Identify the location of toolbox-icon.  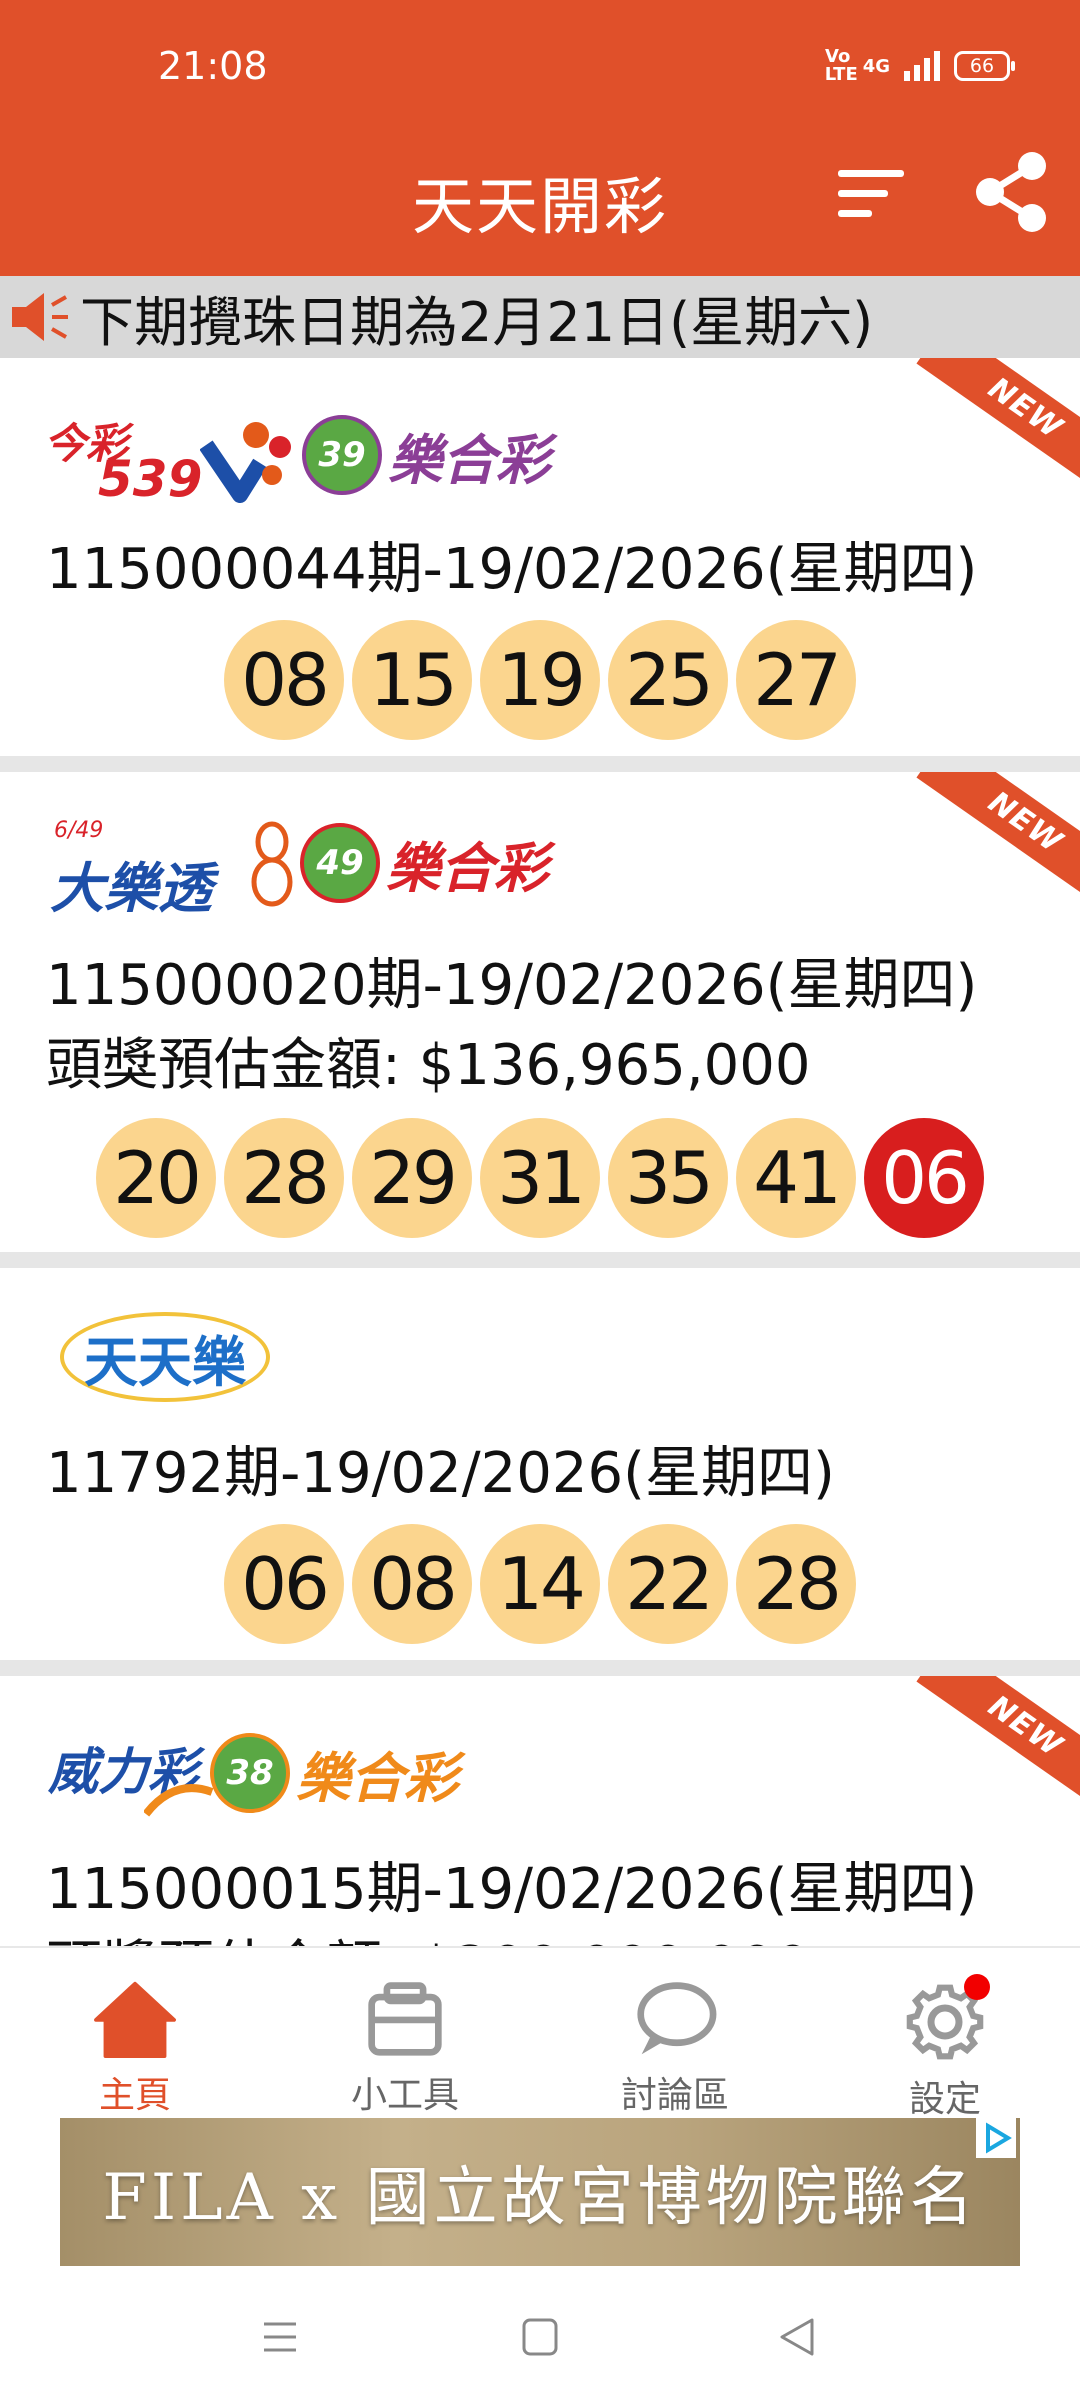
(405, 2019).